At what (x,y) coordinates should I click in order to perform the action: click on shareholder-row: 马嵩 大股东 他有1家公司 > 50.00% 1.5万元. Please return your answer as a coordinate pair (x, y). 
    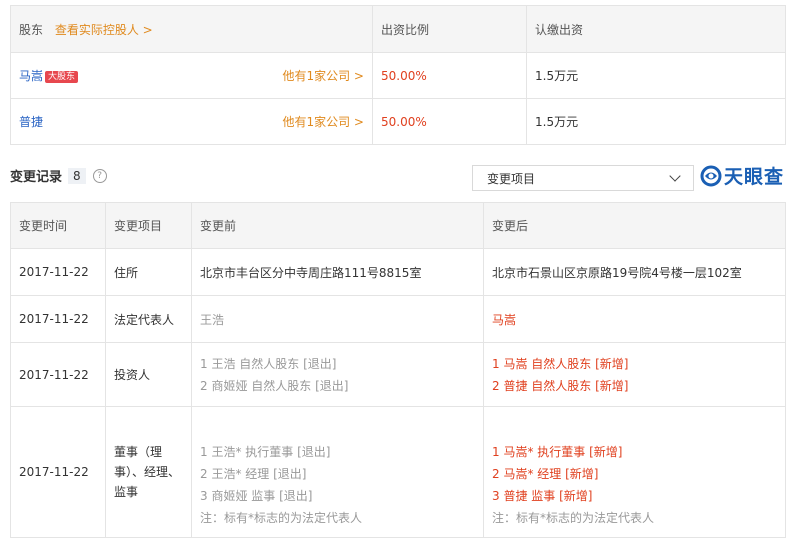
    Looking at the image, I should click on (398, 75).